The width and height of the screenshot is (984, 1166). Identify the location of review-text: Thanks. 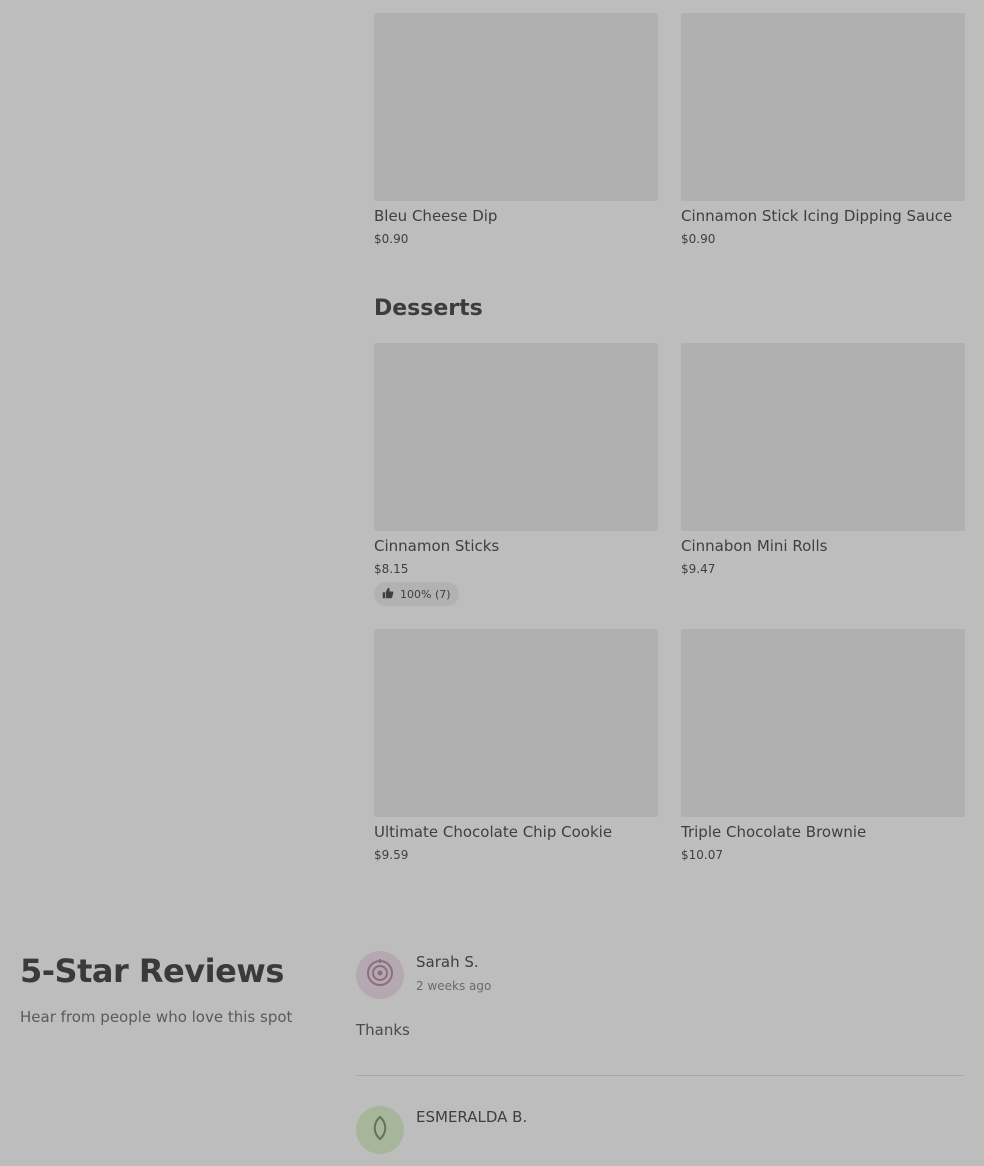
(383, 1030).